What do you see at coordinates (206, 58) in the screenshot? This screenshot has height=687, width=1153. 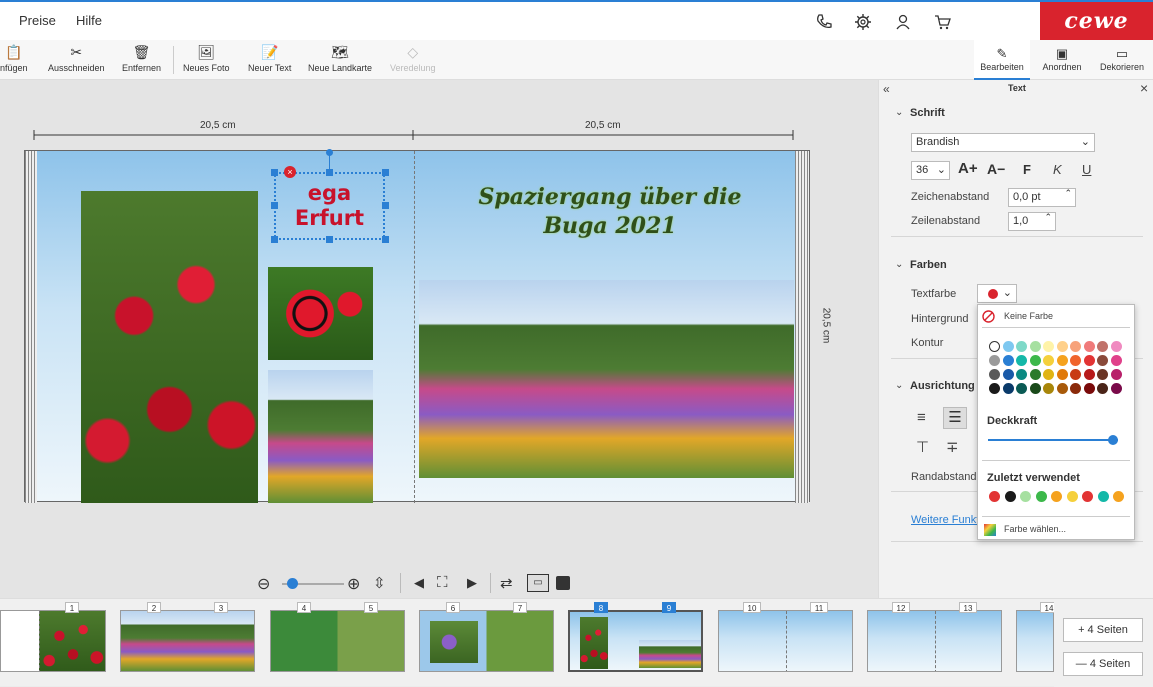 I see `new-photo-button: 🖼 Neues Foto` at bounding box center [206, 58].